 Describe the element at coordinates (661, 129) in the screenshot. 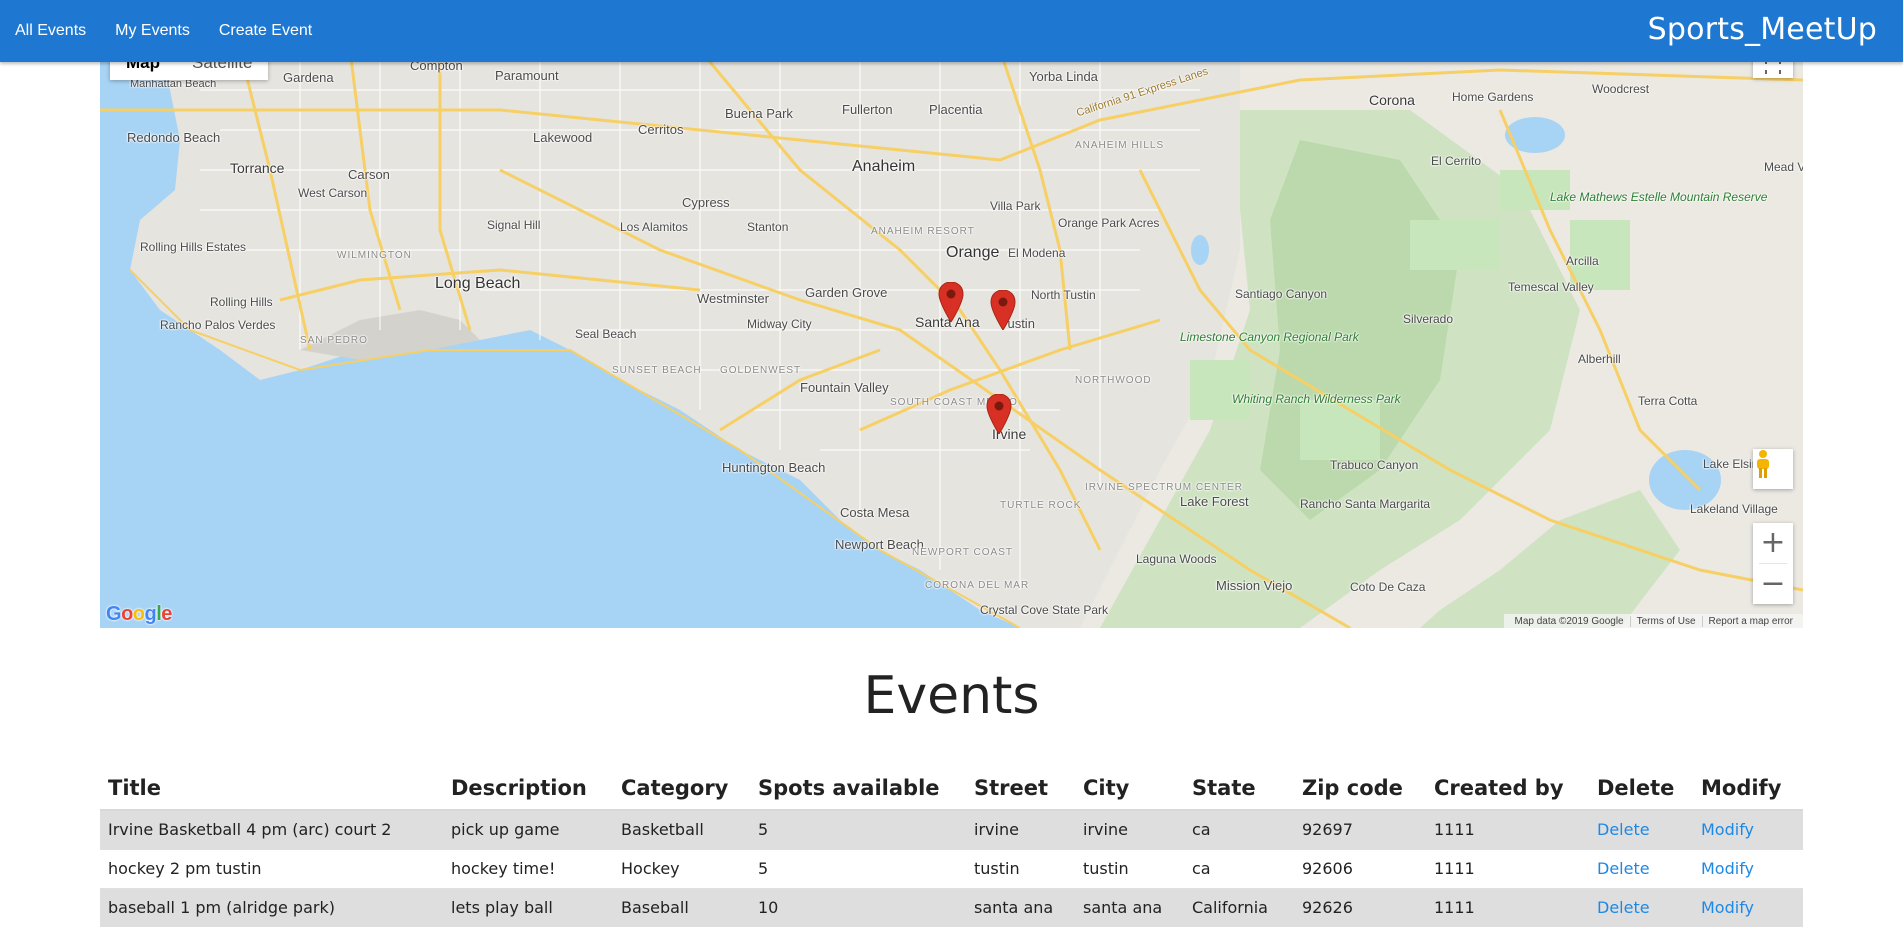

I see `place-cerritos: Cerritos` at that location.